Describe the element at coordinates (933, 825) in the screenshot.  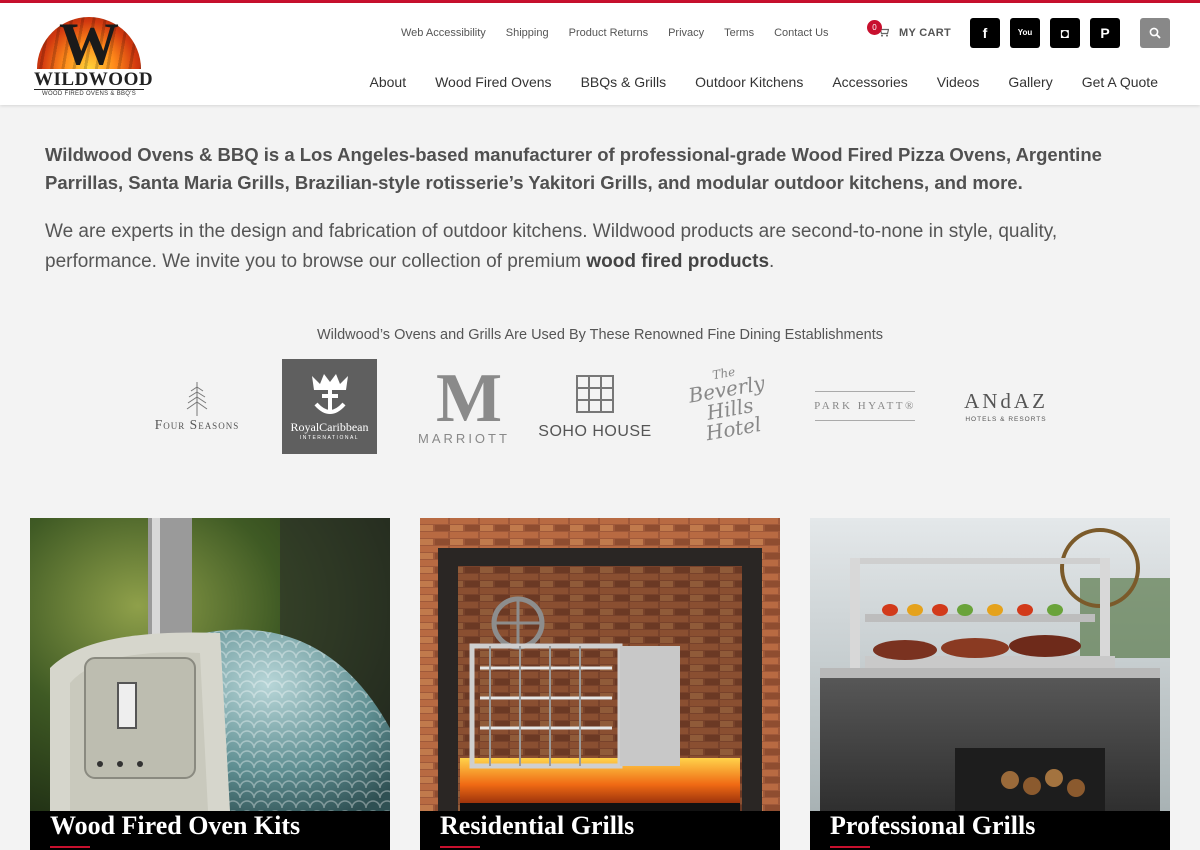
I see `card-title: Professional Grills` at that location.